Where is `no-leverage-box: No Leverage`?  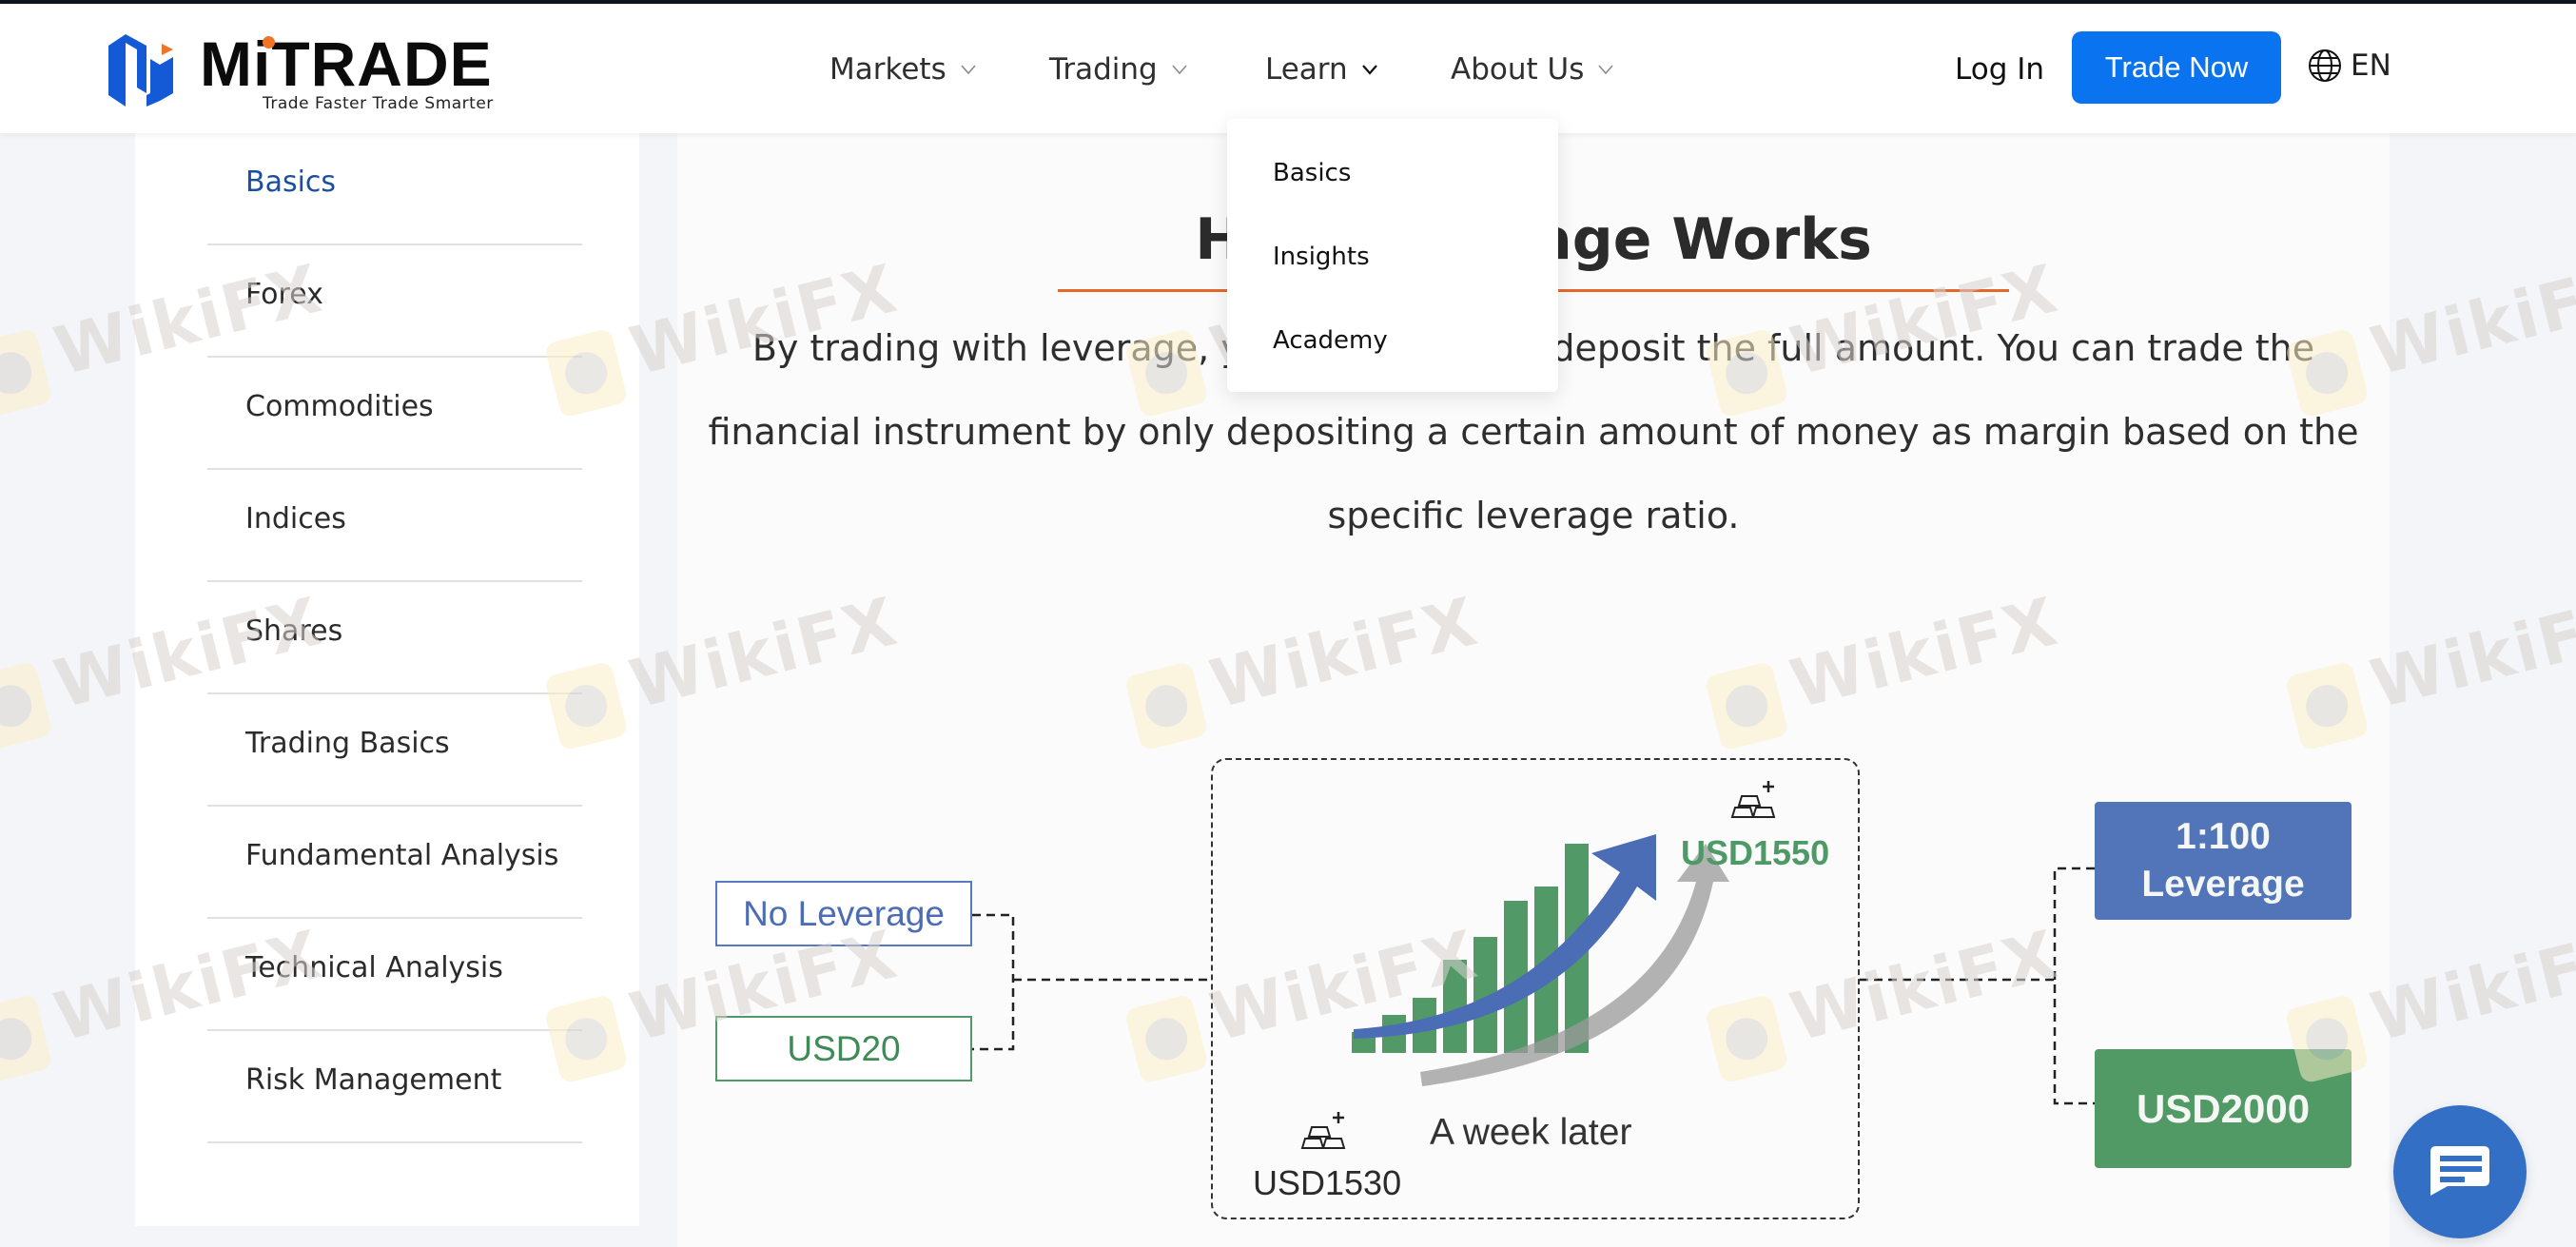
no-leverage-box: No Leverage is located at coordinates (844, 914).